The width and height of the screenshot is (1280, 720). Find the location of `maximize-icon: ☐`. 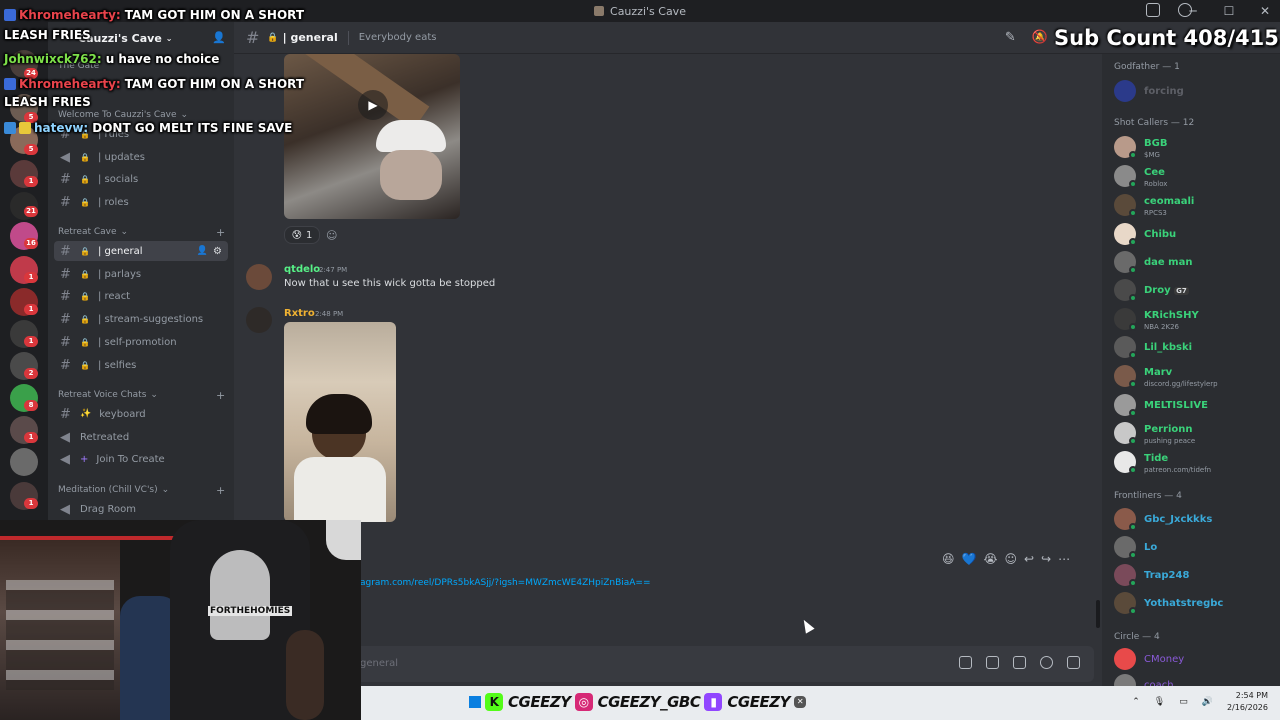

maximize-icon: ☐ is located at coordinates (1229, 11).